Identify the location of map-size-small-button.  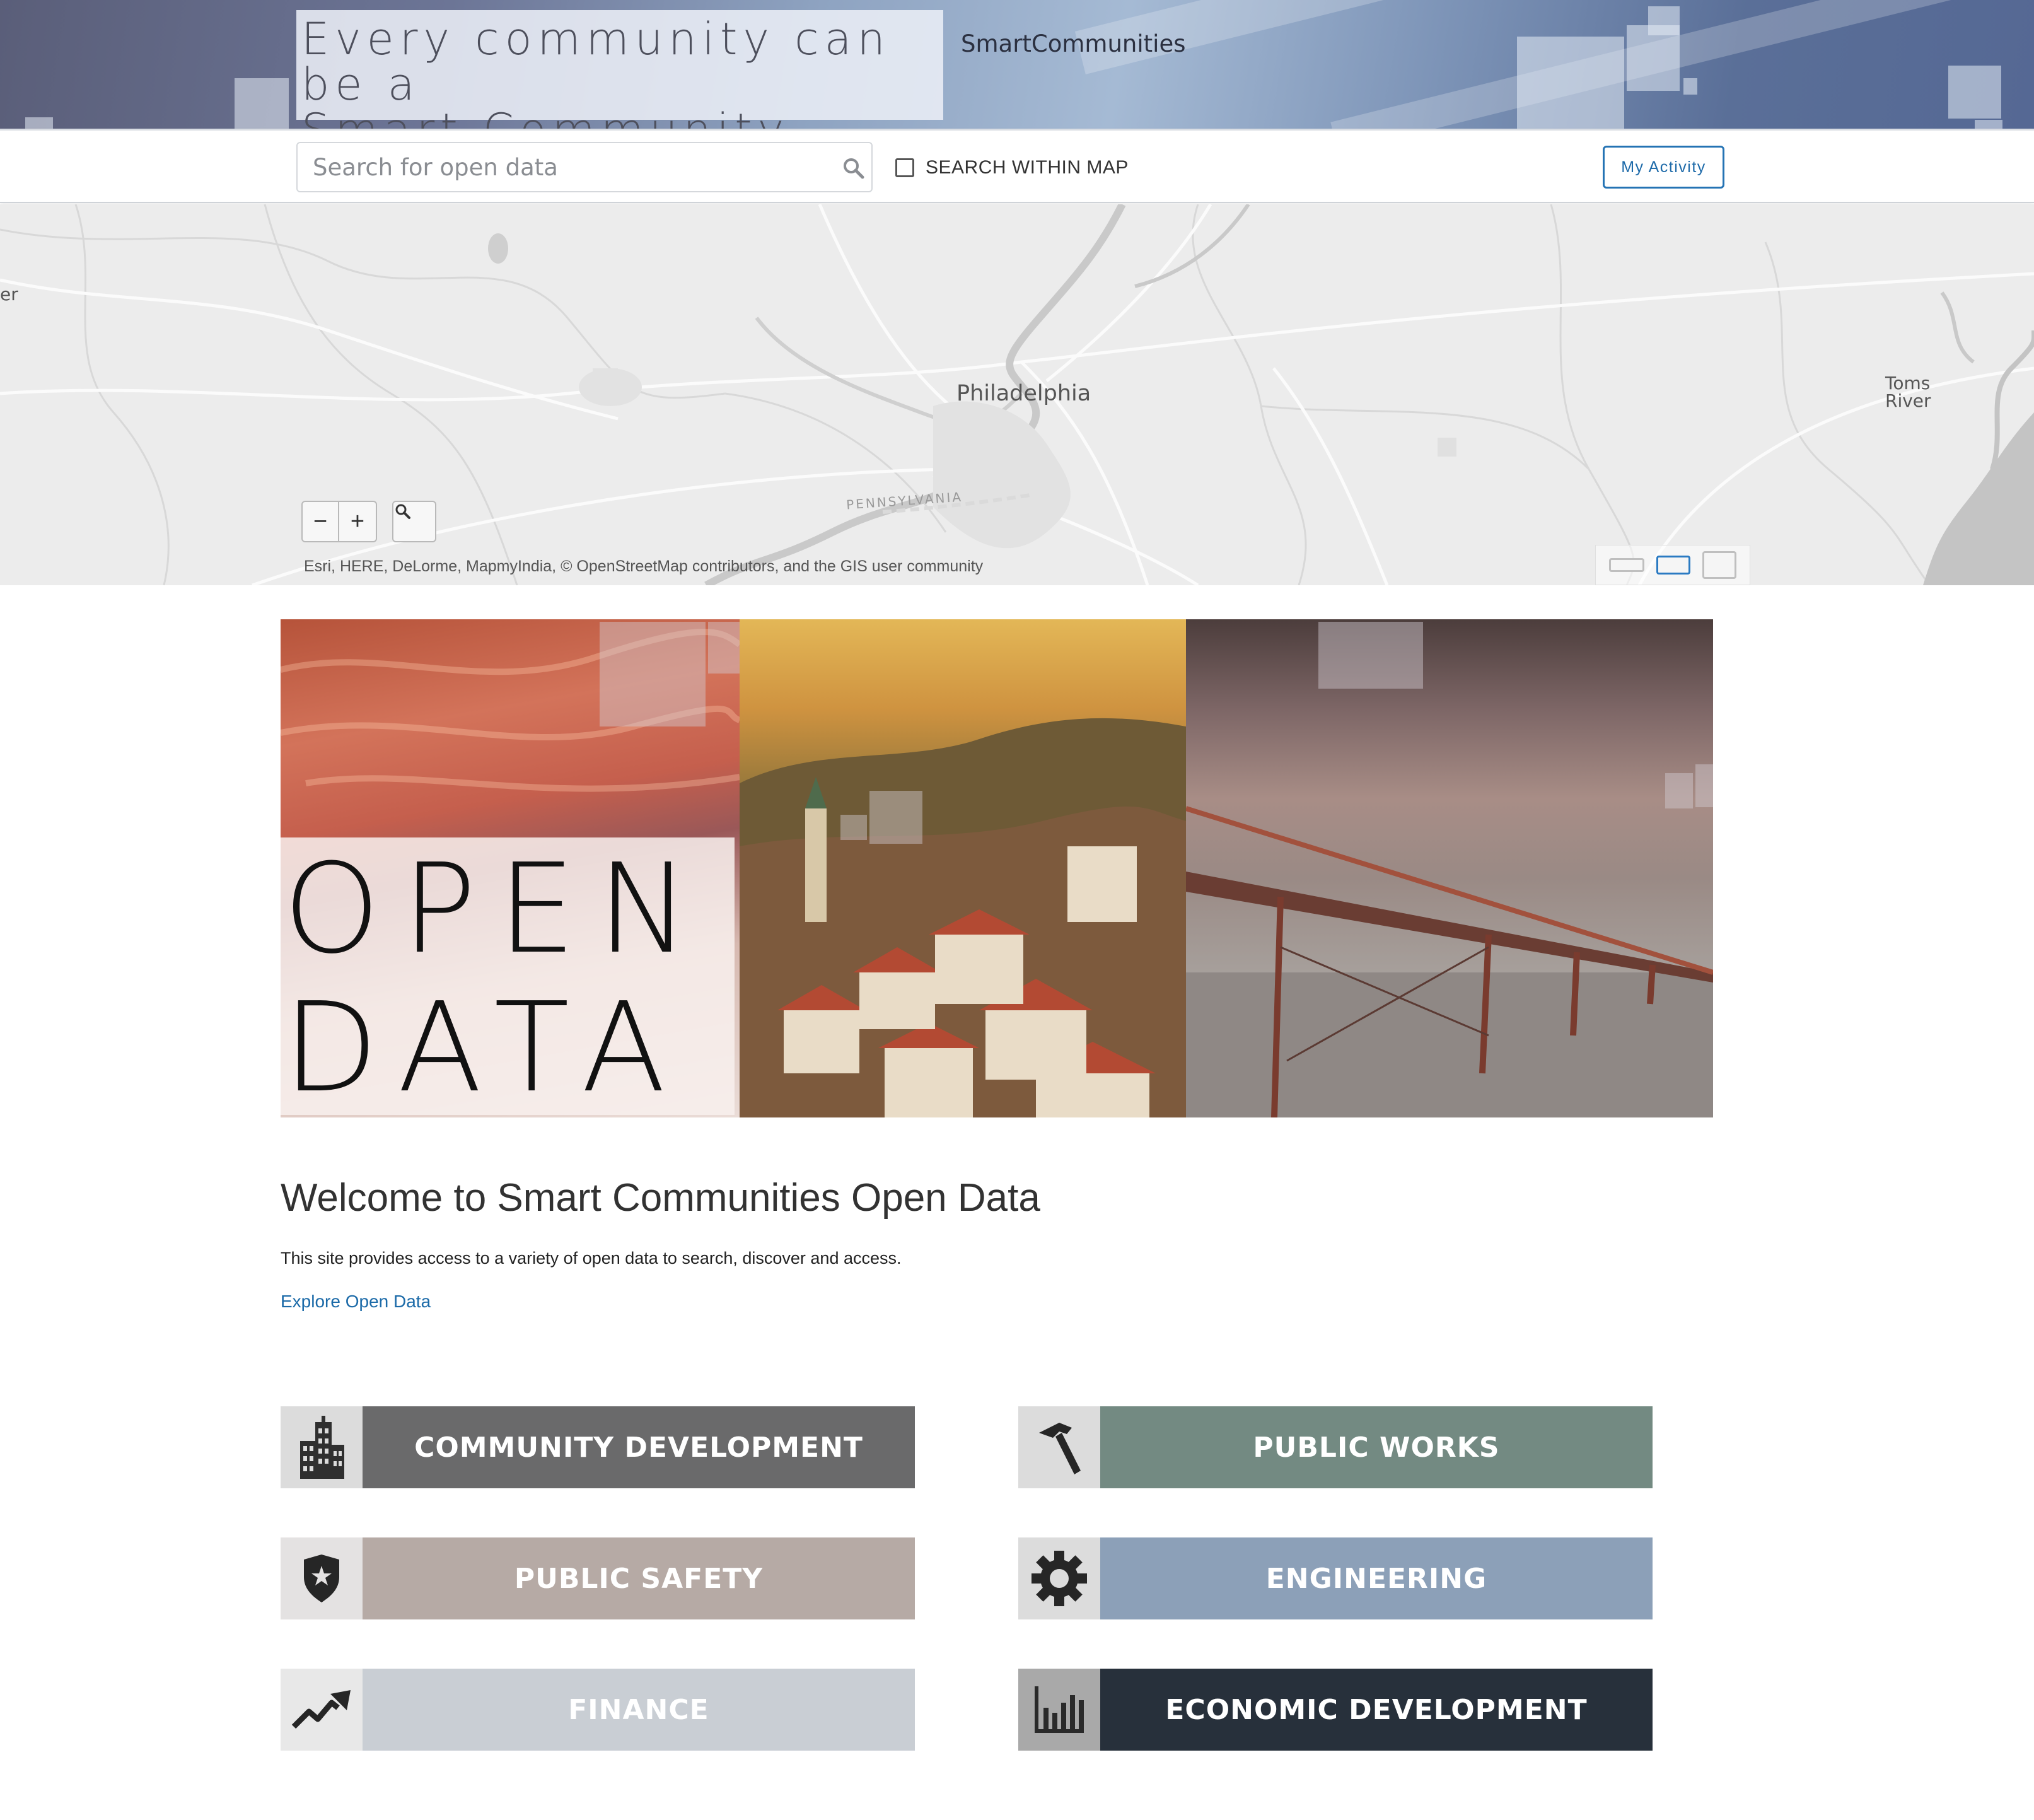
(1627, 565).